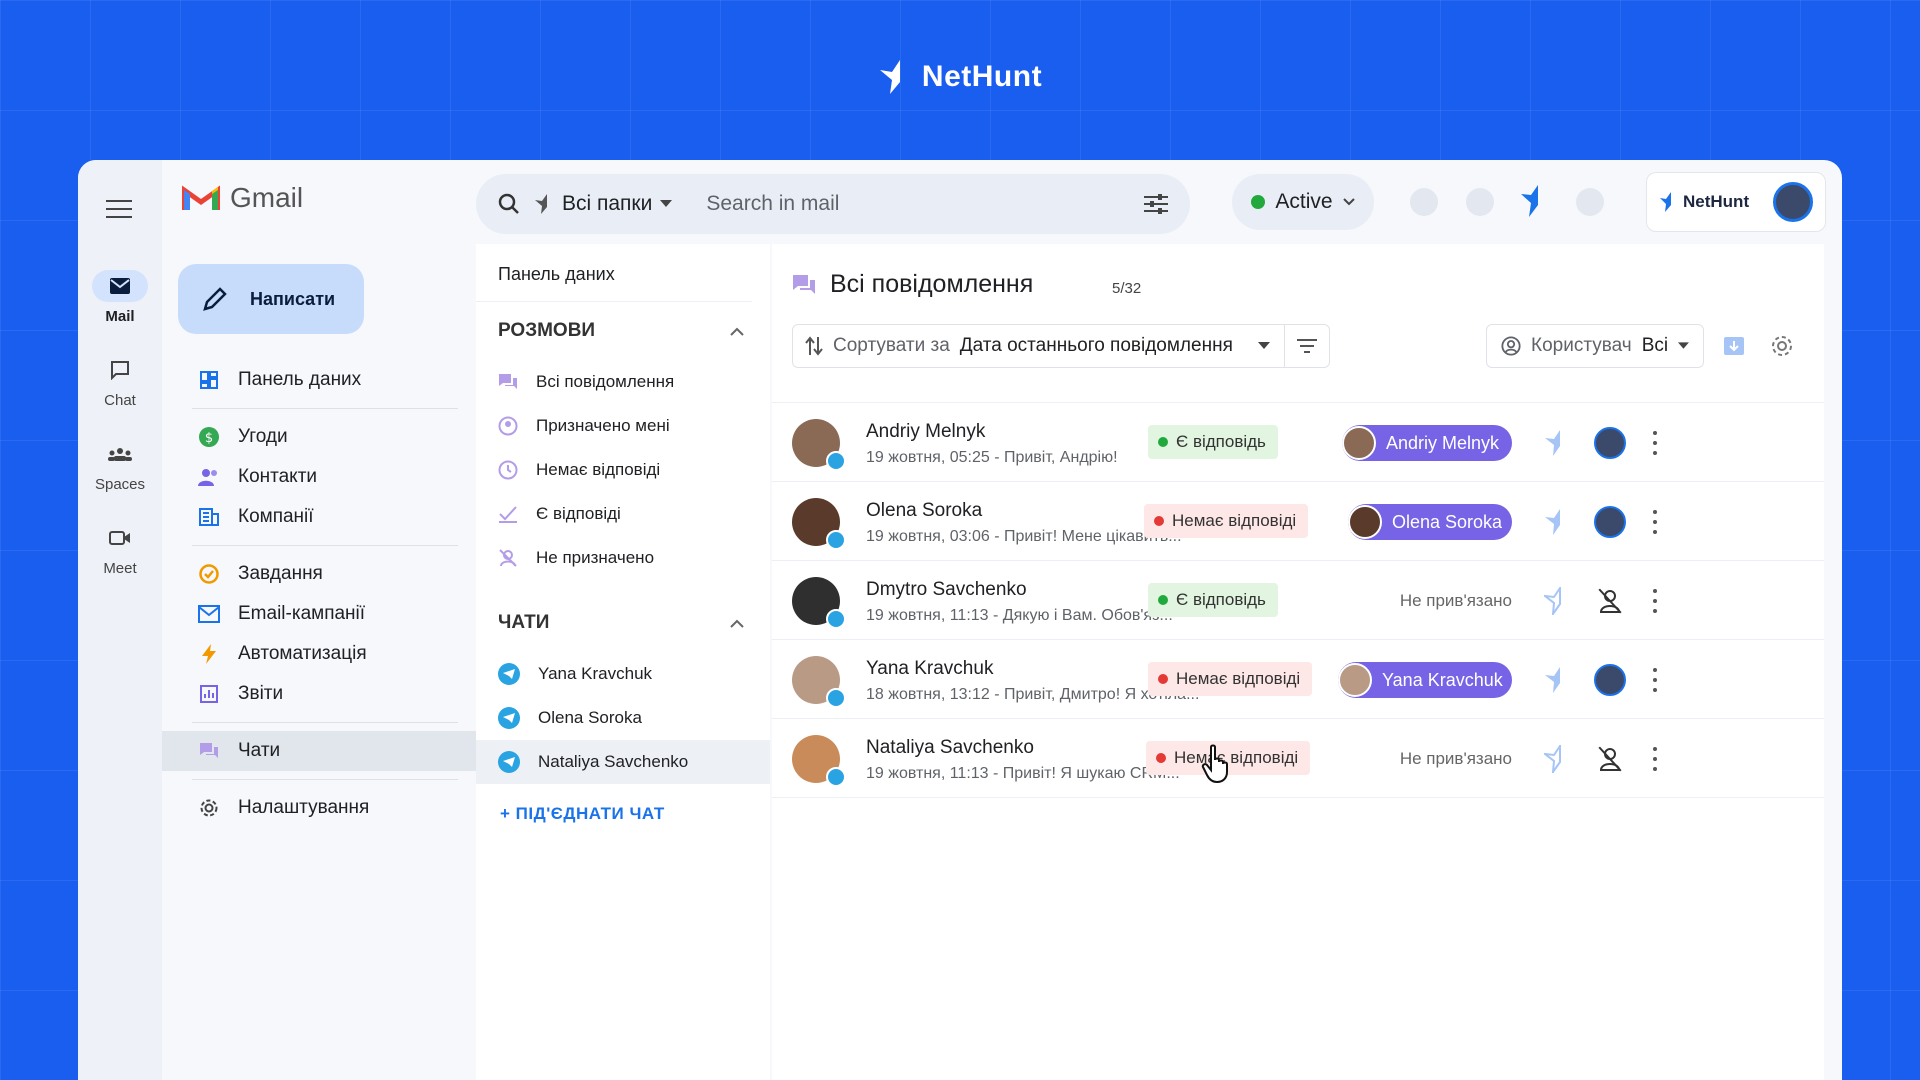 The image size is (1920, 1080). What do you see at coordinates (623, 674) in the screenshot?
I see `chat-yana: Yana Kravchuk` at bounding box center [623, 674].